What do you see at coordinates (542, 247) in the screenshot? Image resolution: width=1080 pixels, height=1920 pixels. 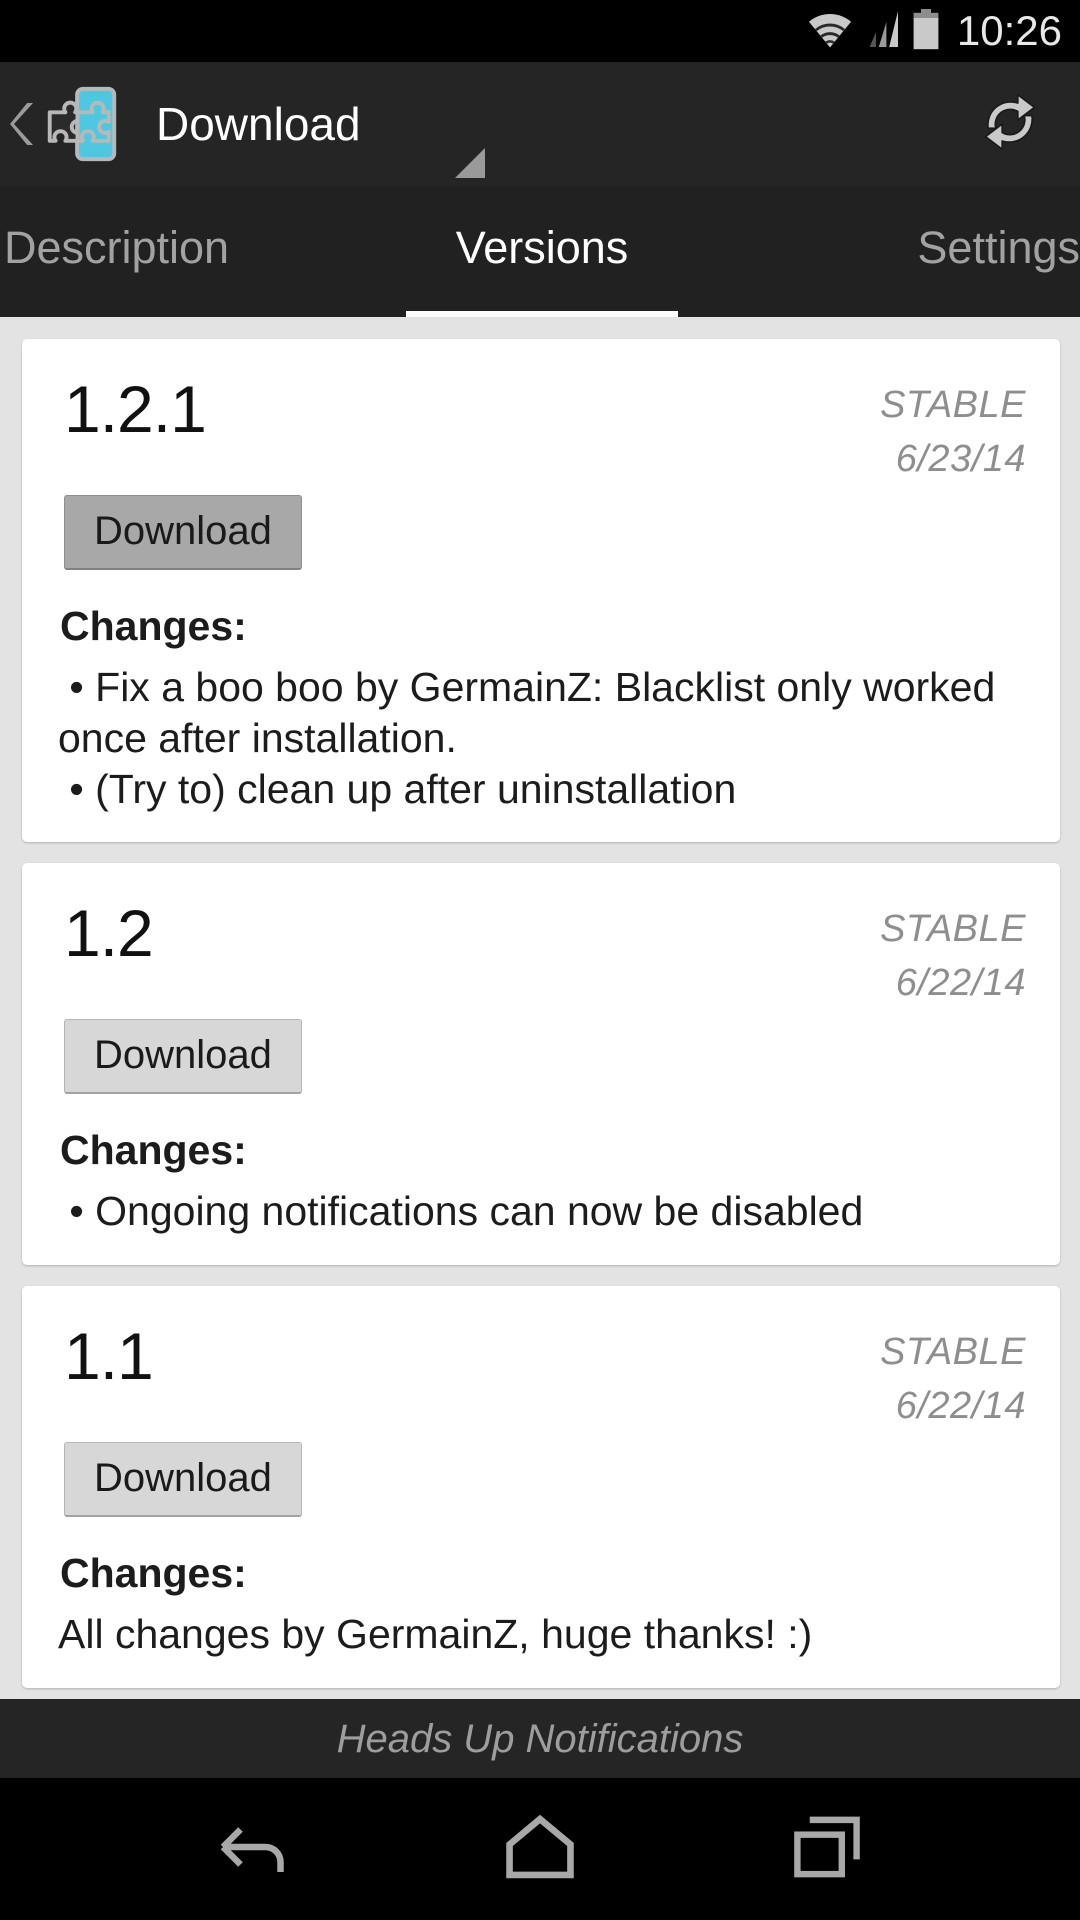 I see `tab-versions-label: Versions` at bounding box center [542, 247].